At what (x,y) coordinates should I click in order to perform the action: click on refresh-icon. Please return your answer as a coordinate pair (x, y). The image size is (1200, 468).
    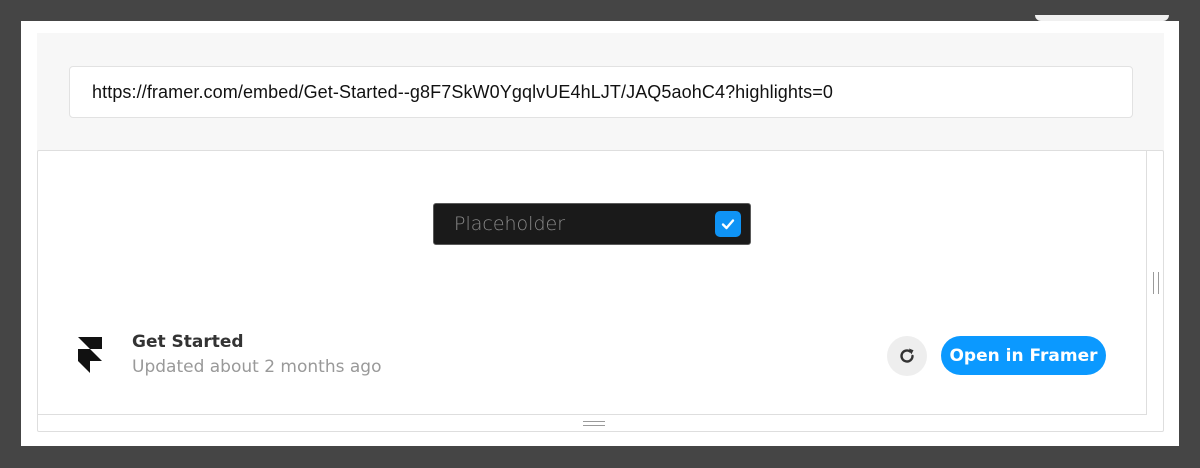
    Looking at the image, I should click on (907, 355).